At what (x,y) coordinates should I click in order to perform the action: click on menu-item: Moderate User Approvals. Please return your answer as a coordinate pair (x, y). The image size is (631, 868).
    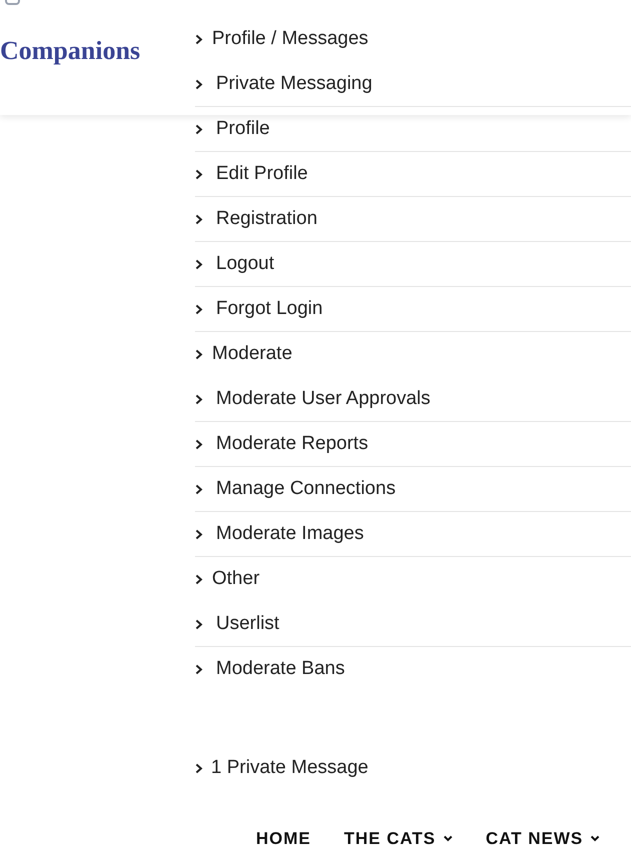
    Looking at the image, I should click on (413, 399).